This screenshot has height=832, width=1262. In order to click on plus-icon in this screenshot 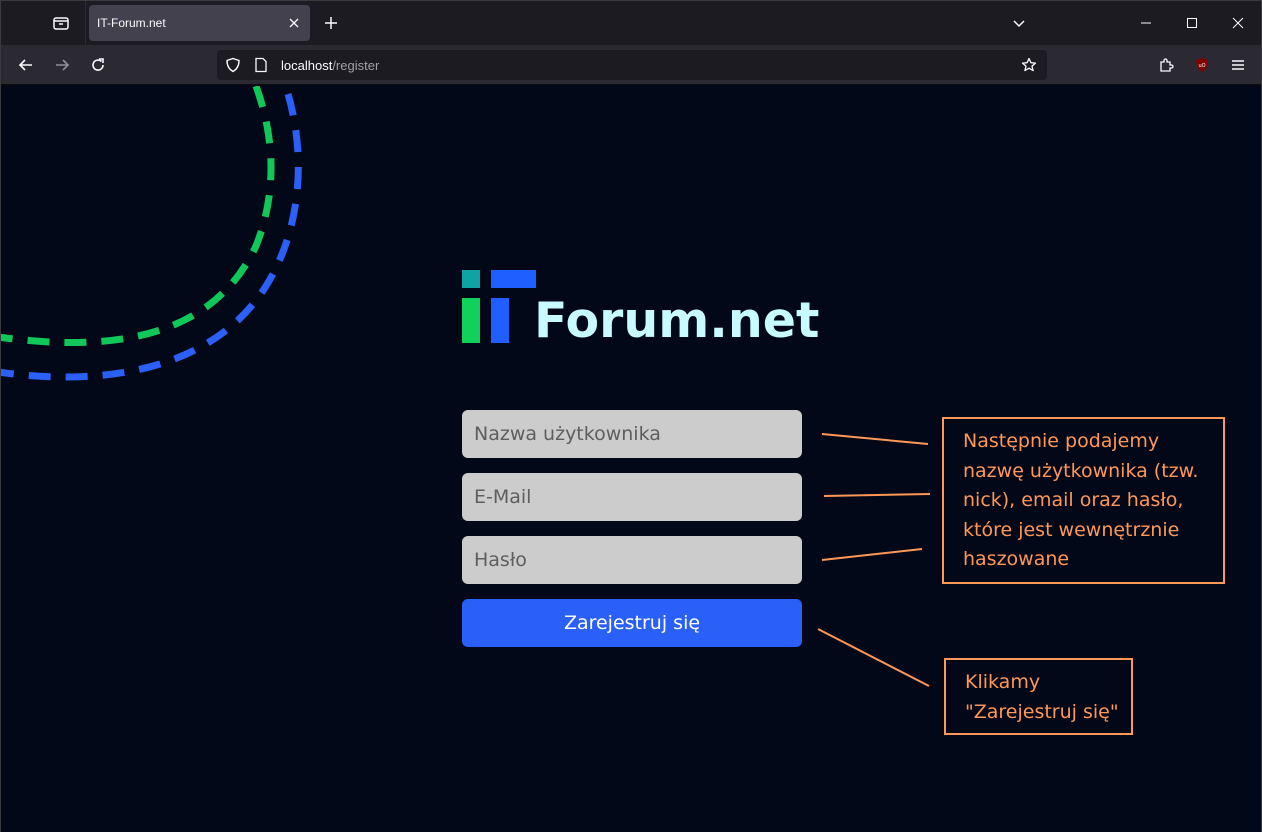, I will do `click(331, 23)`.